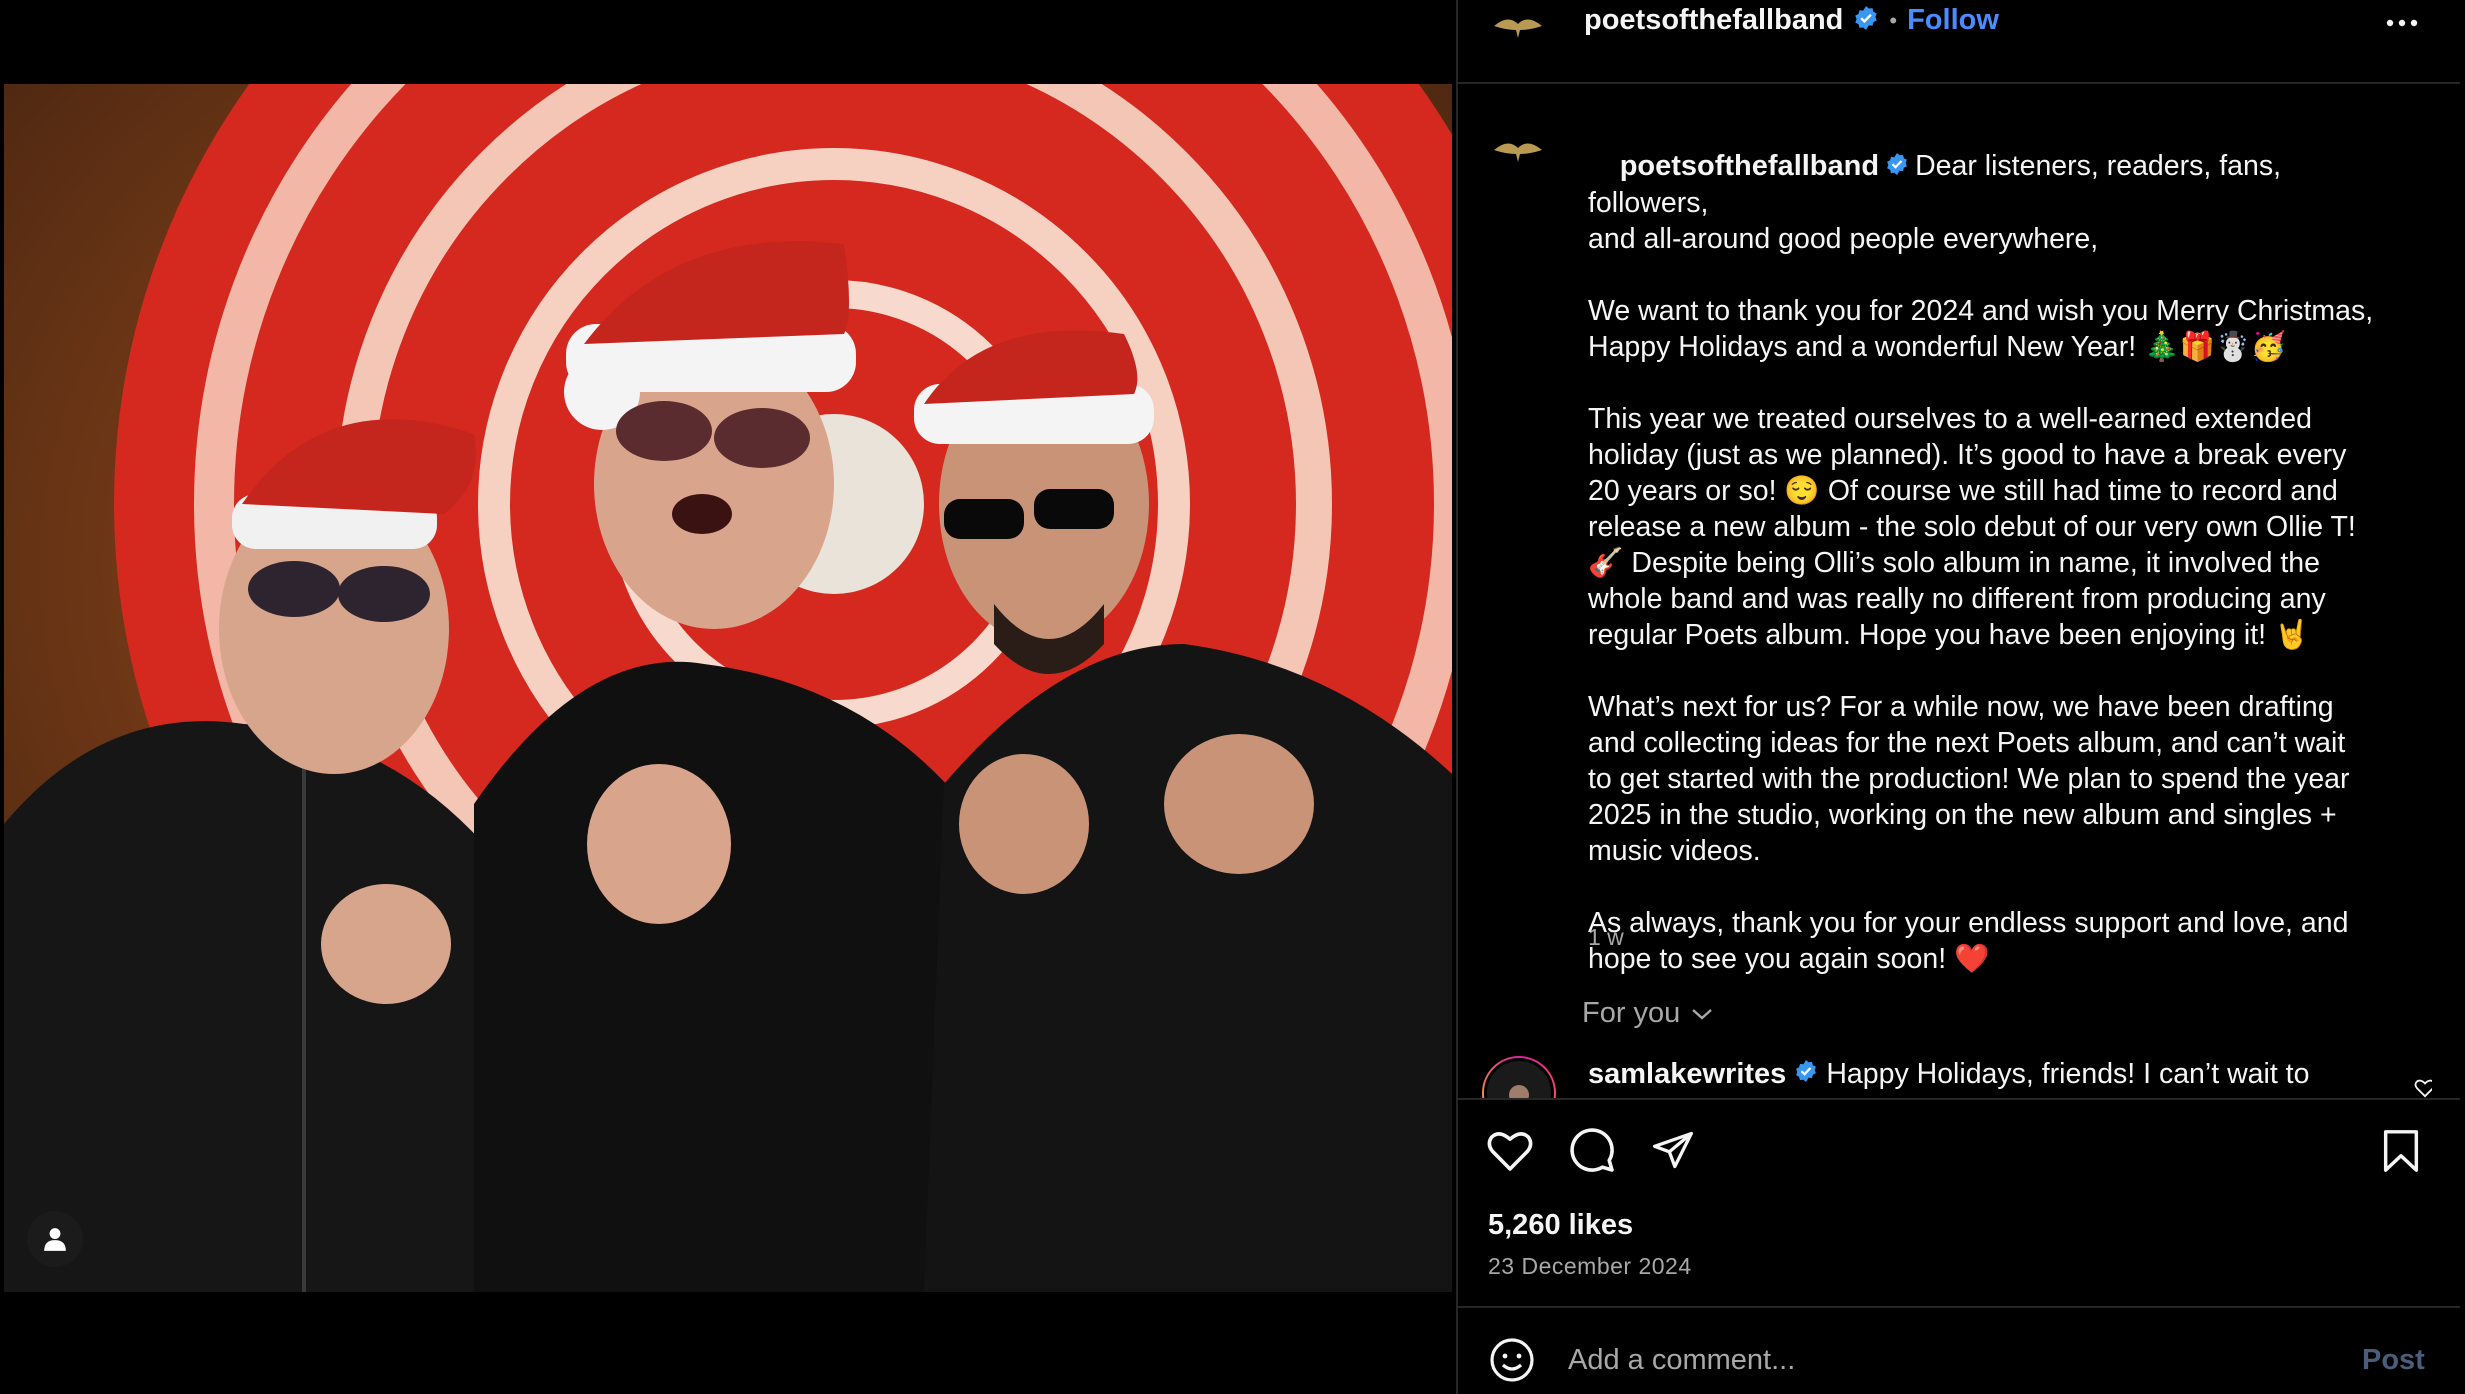 The height and width of the screenshot is (1394, 2465). I want to click on caption-author-avatar, so click(1518, 148).